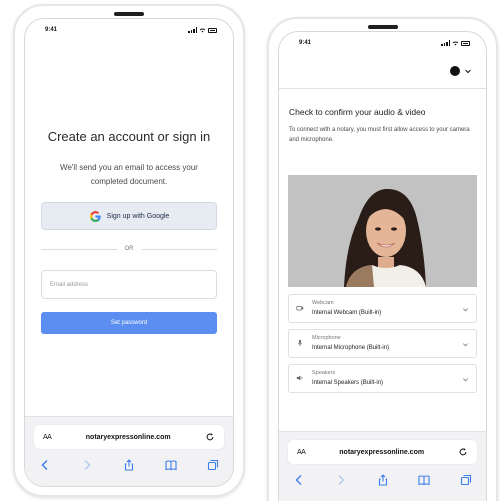 Image resolution: width=500 pixels, height=501 pixels. I want to click on person-portrait-image, so click(382, 231).